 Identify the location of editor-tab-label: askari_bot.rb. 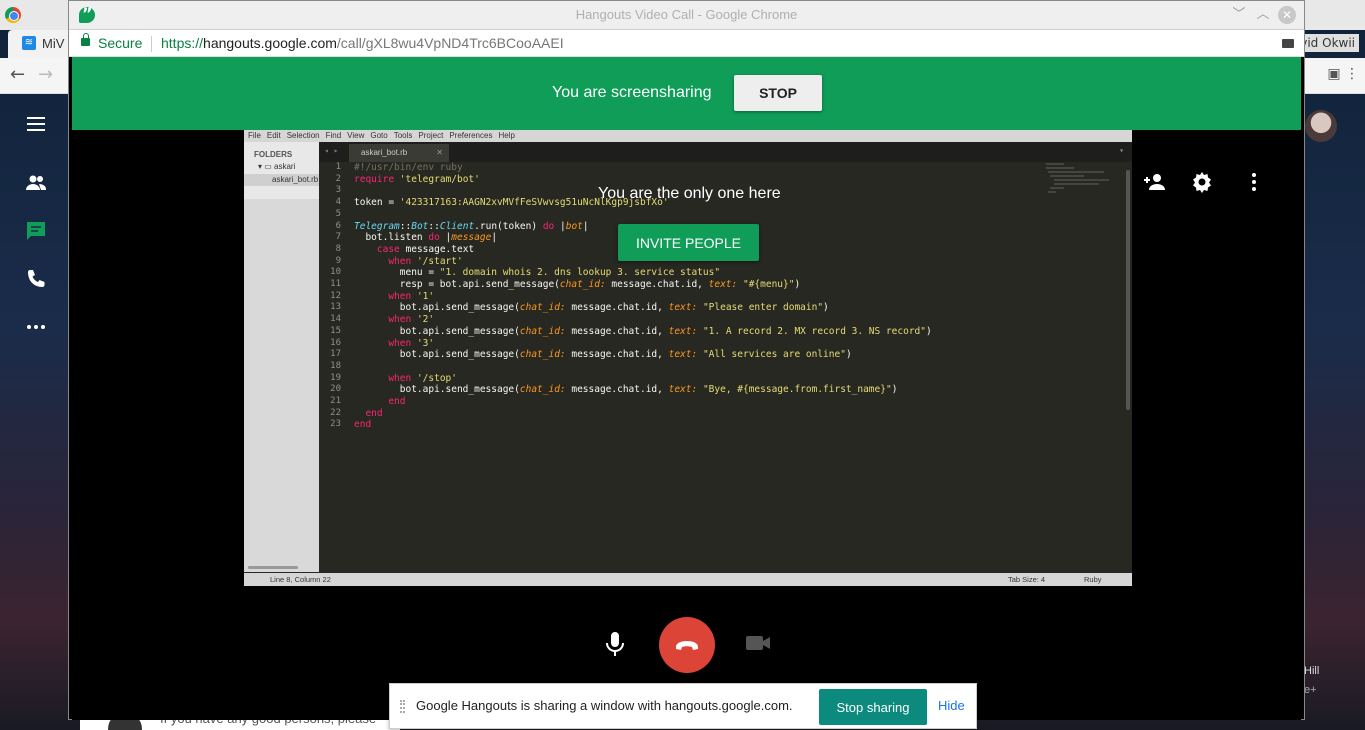
(384, 152).